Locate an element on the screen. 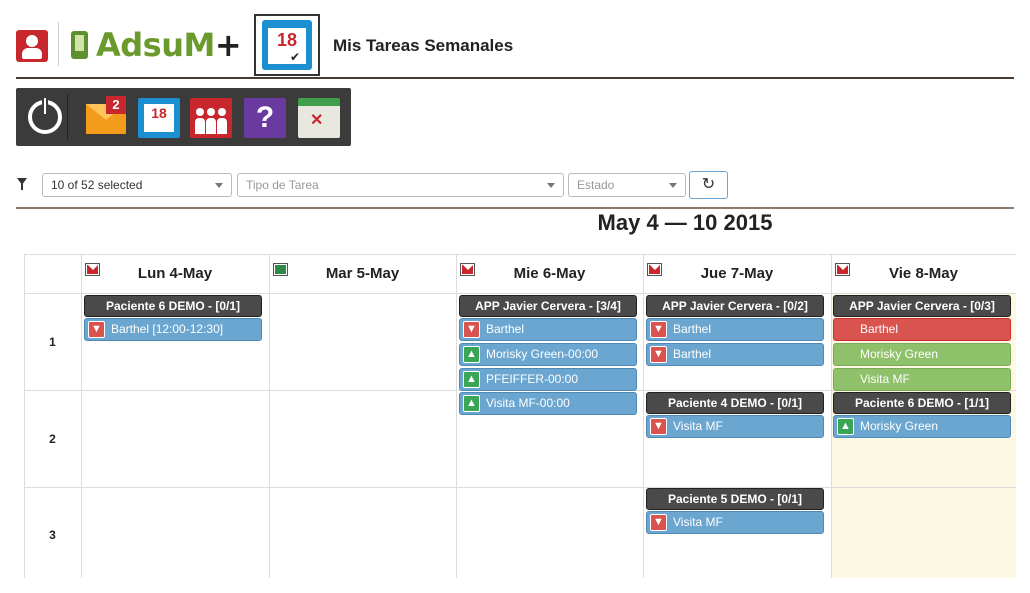 The height and width of the screenshot is (593, 1030). day-header-thu: Jue 7-May is located at coordinates (737, 273).